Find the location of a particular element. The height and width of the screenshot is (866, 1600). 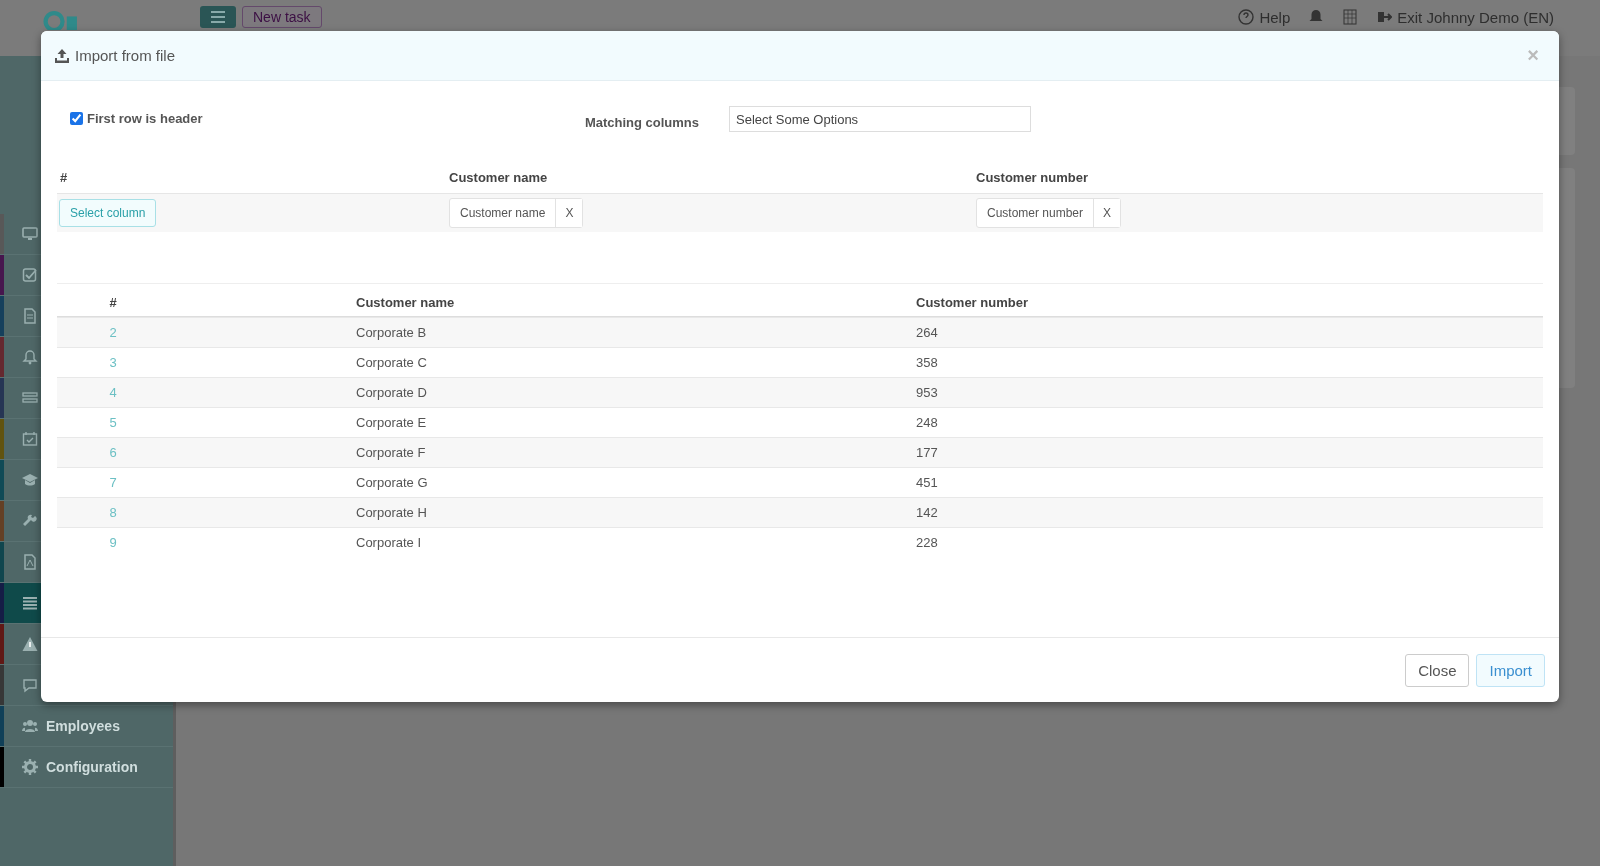

row-number-link: 7 is located at coordinates (113, 482).